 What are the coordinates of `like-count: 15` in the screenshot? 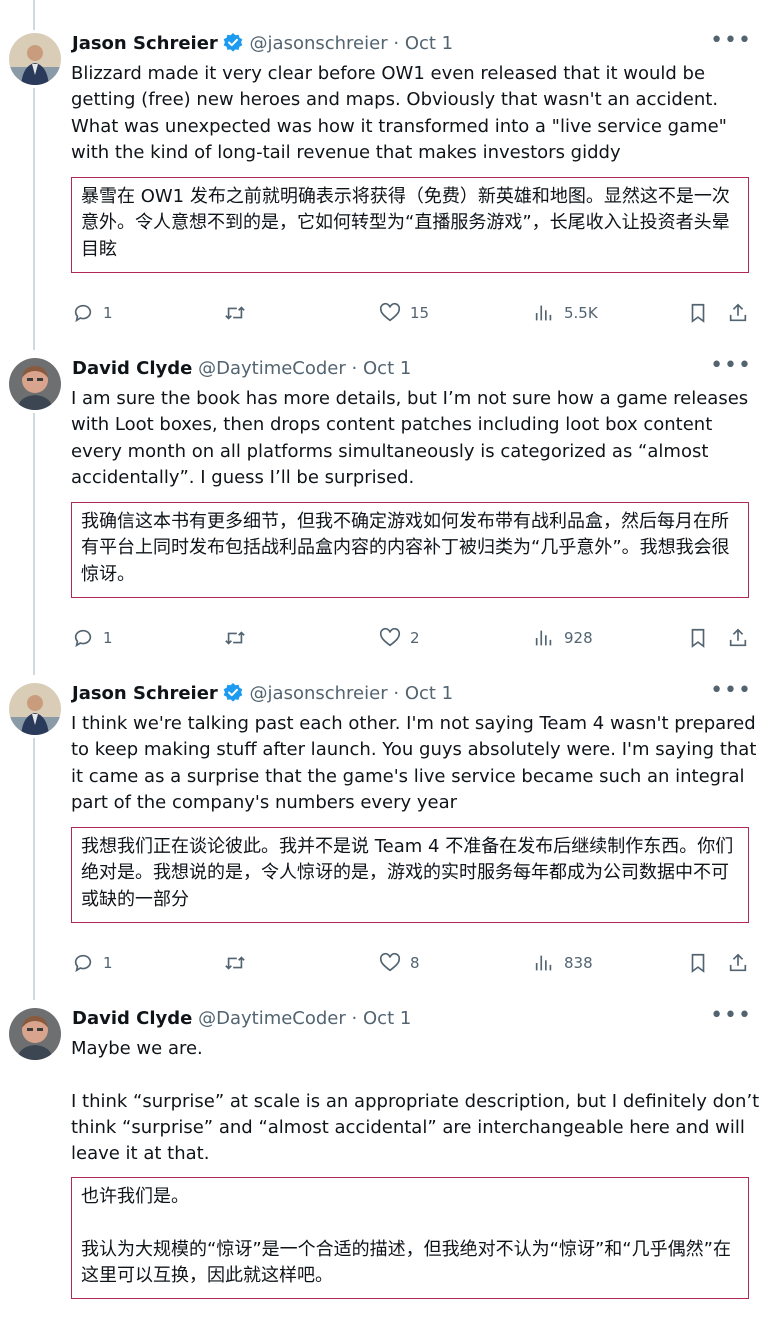 It's located at (420, 313).